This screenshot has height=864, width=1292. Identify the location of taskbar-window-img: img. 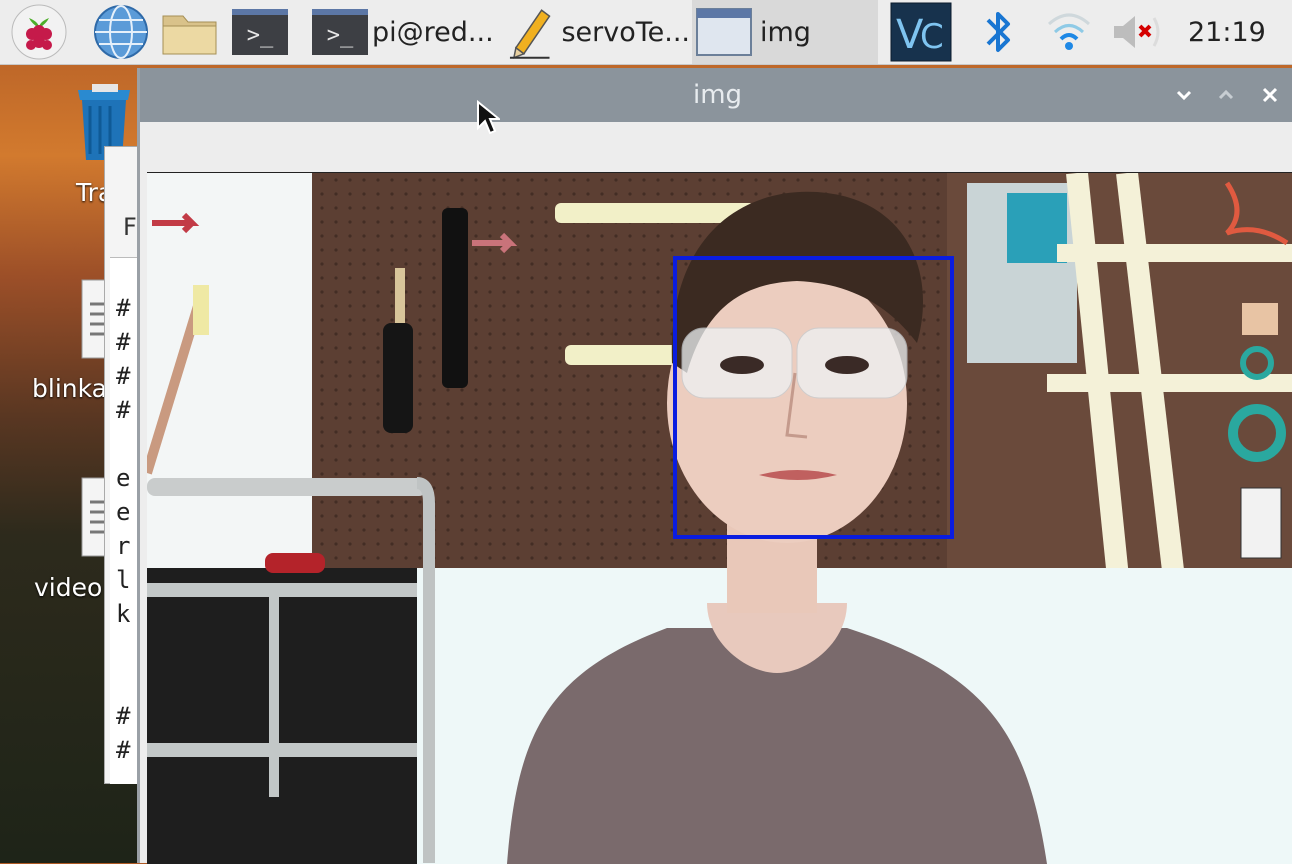
(785, 32).